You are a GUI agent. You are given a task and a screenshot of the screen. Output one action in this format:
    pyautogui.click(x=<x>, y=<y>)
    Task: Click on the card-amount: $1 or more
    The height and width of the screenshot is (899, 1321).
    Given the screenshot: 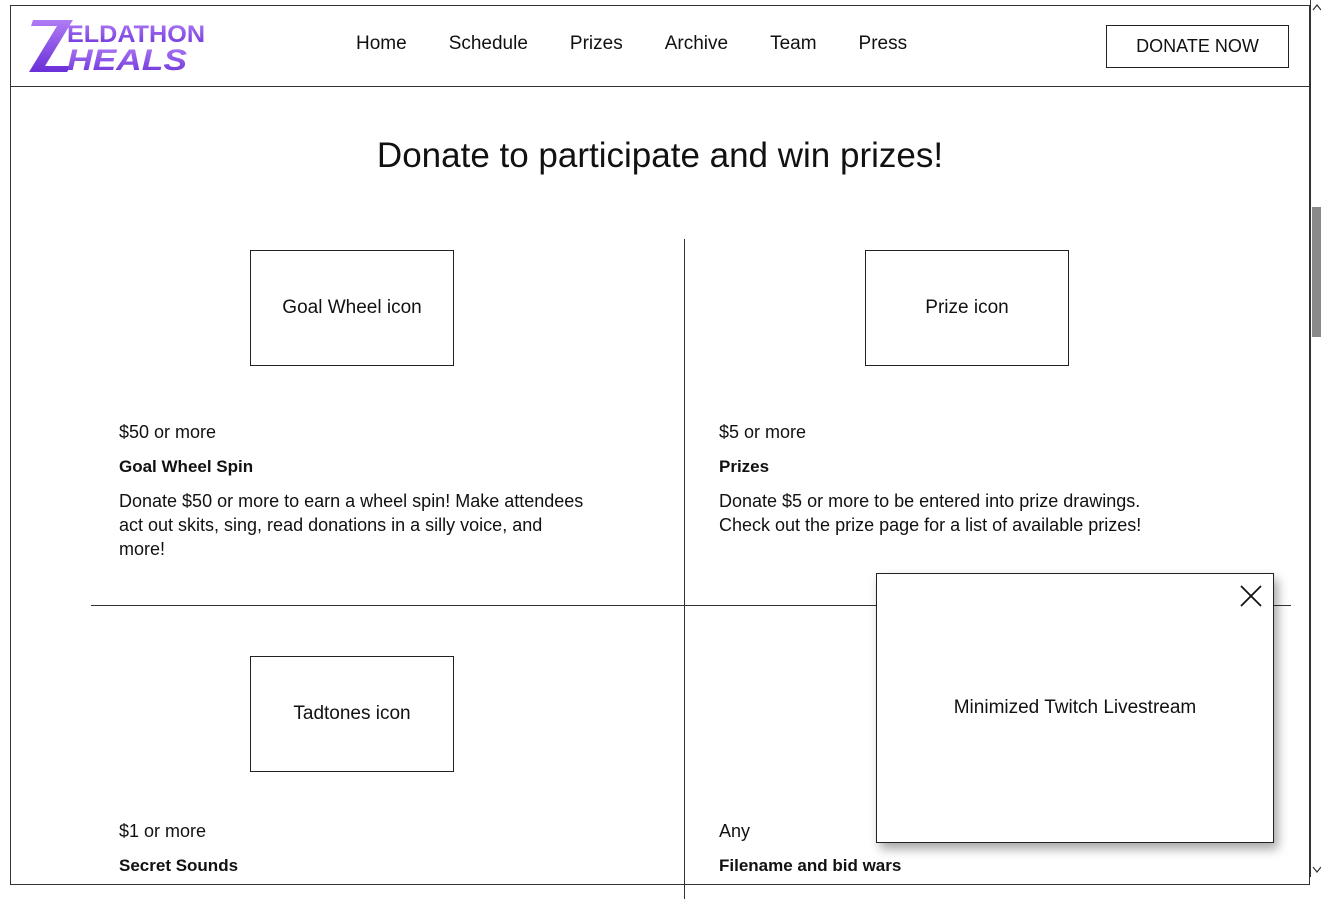 What is the action you would take?
    pyautogui.click(x=163, y=831)
    